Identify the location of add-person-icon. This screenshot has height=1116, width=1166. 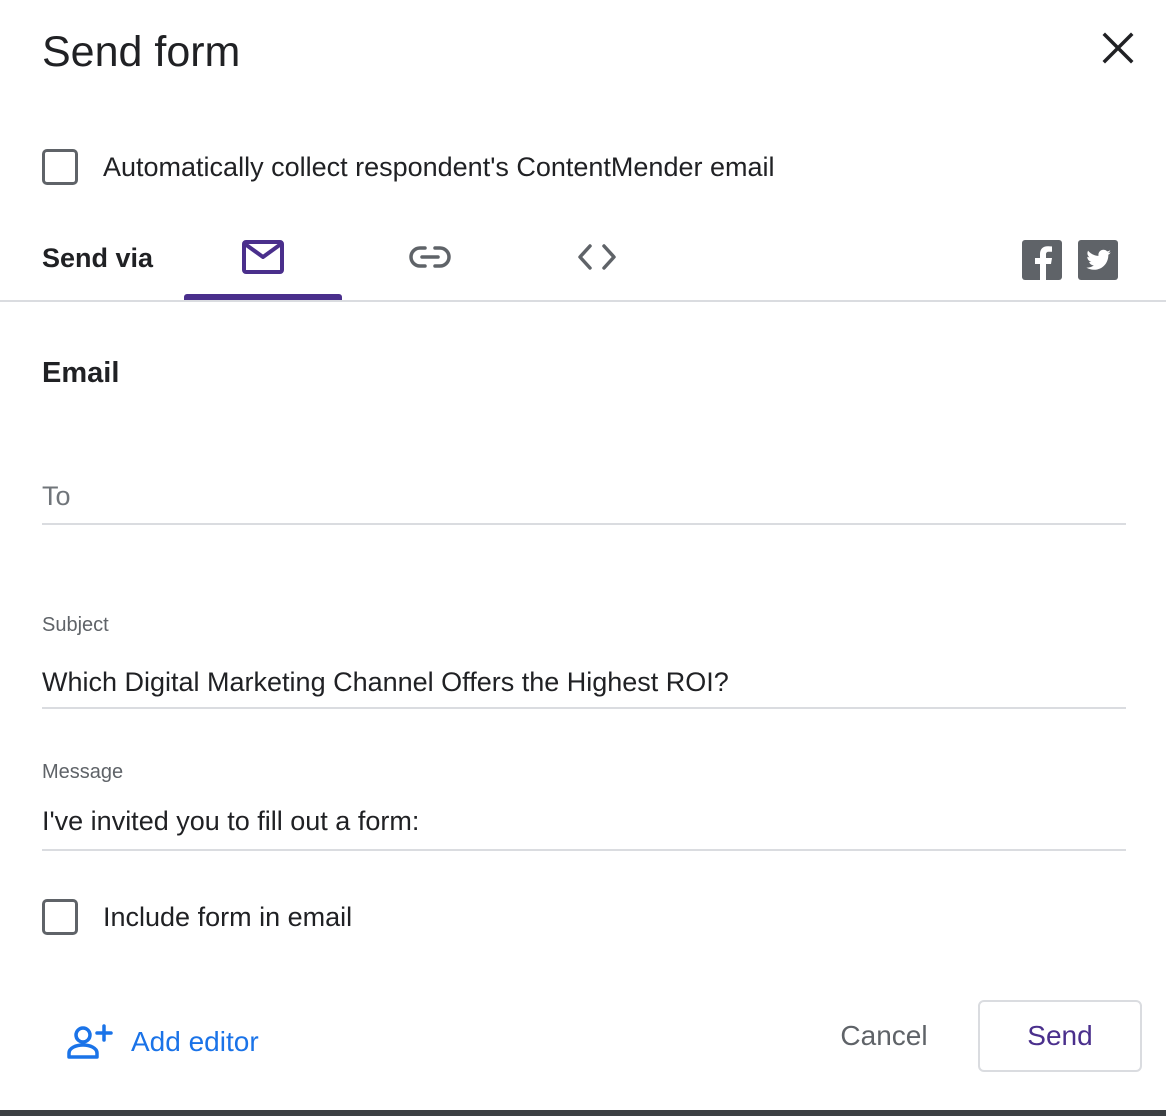
(90, 1041).